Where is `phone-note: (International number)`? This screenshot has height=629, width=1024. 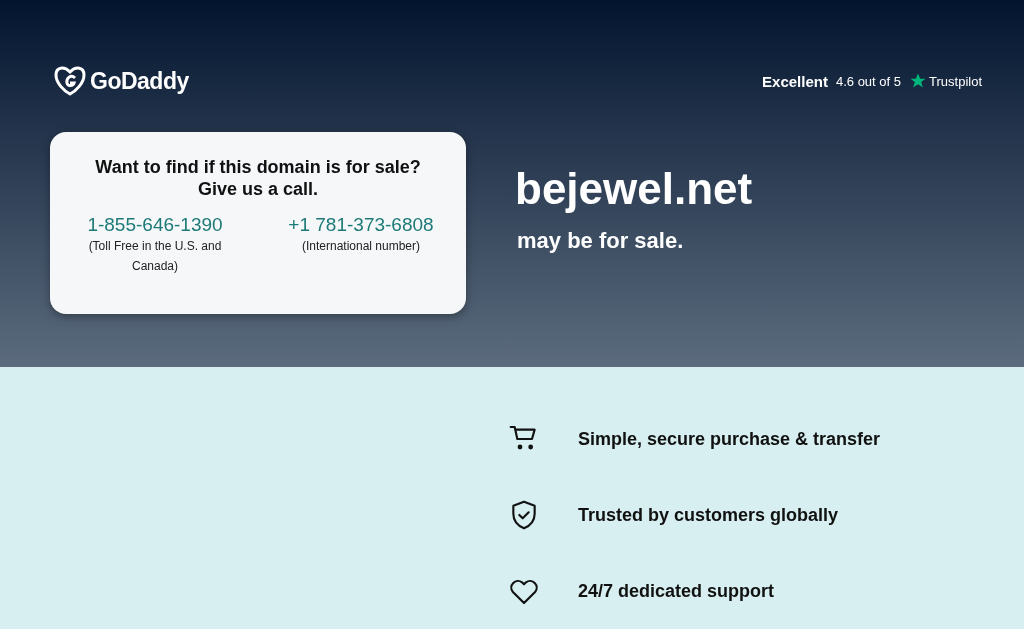
phone-note: (International number) is located at coordinates (361, 246).